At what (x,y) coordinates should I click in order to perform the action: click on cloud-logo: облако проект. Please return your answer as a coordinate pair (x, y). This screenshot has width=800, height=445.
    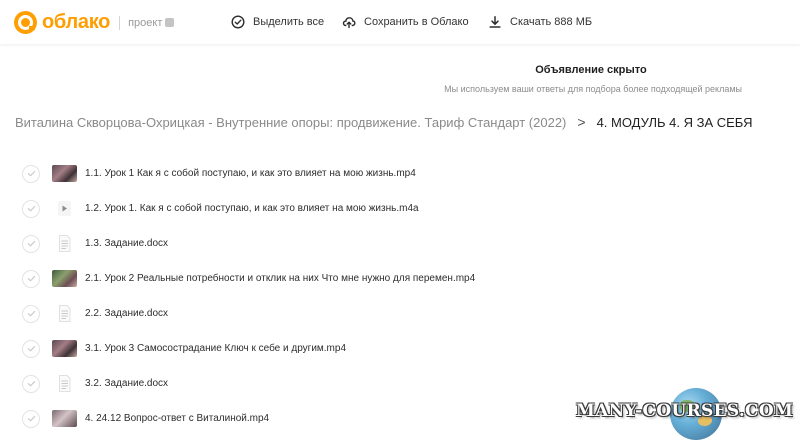
    Looking at the image, I should click on (94, 22).